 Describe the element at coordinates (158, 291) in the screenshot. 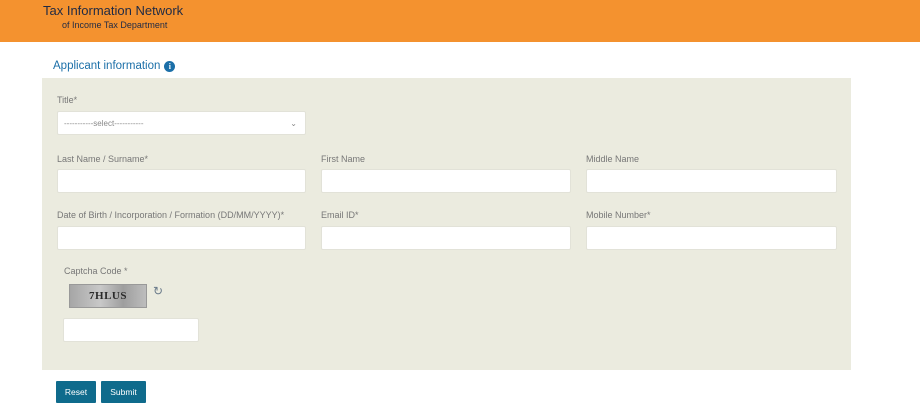

I see `refresh-icon: ↻` at that location.